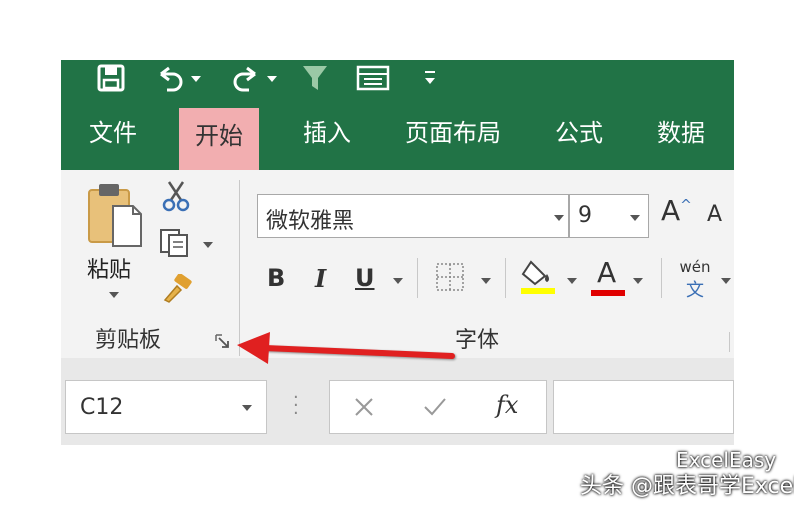 The width and height of the screenshot is (794, 506). What do you see at coordinates (687, 486) in the screenshot?
I see `watermark-text: 头条 @跟表哥学Excel` at bounding box center [687, 486].